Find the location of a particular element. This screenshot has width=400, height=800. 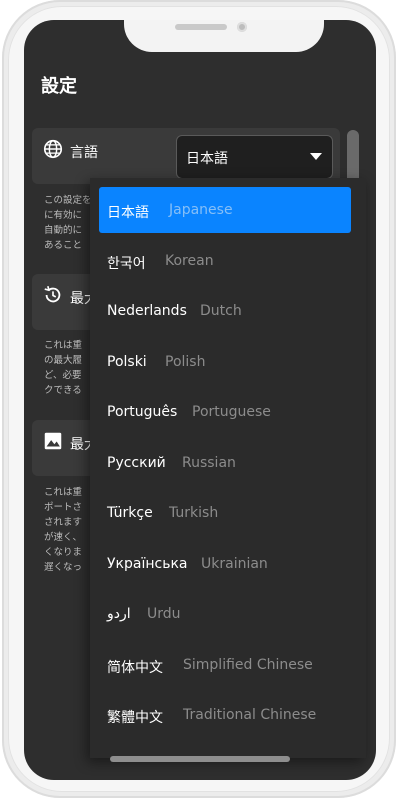

option-english-name: Korean is located at coordinates (189, 261).